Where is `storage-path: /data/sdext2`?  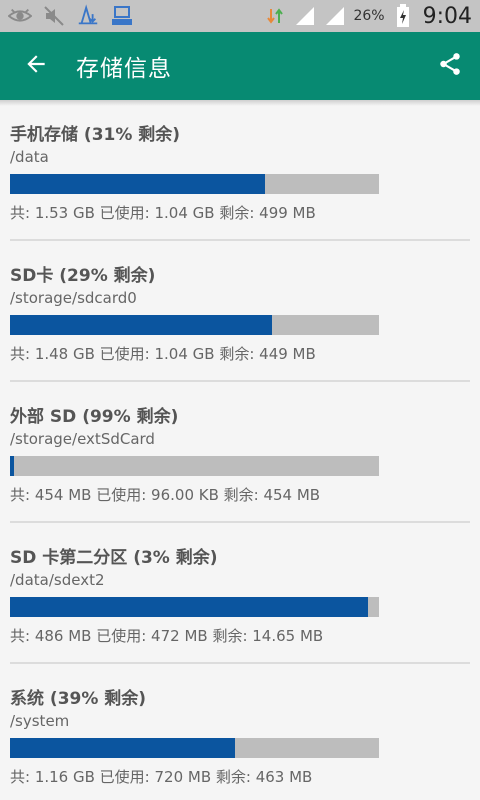
storage-path: /data/sdext2 is located at coordinates (57, 580).